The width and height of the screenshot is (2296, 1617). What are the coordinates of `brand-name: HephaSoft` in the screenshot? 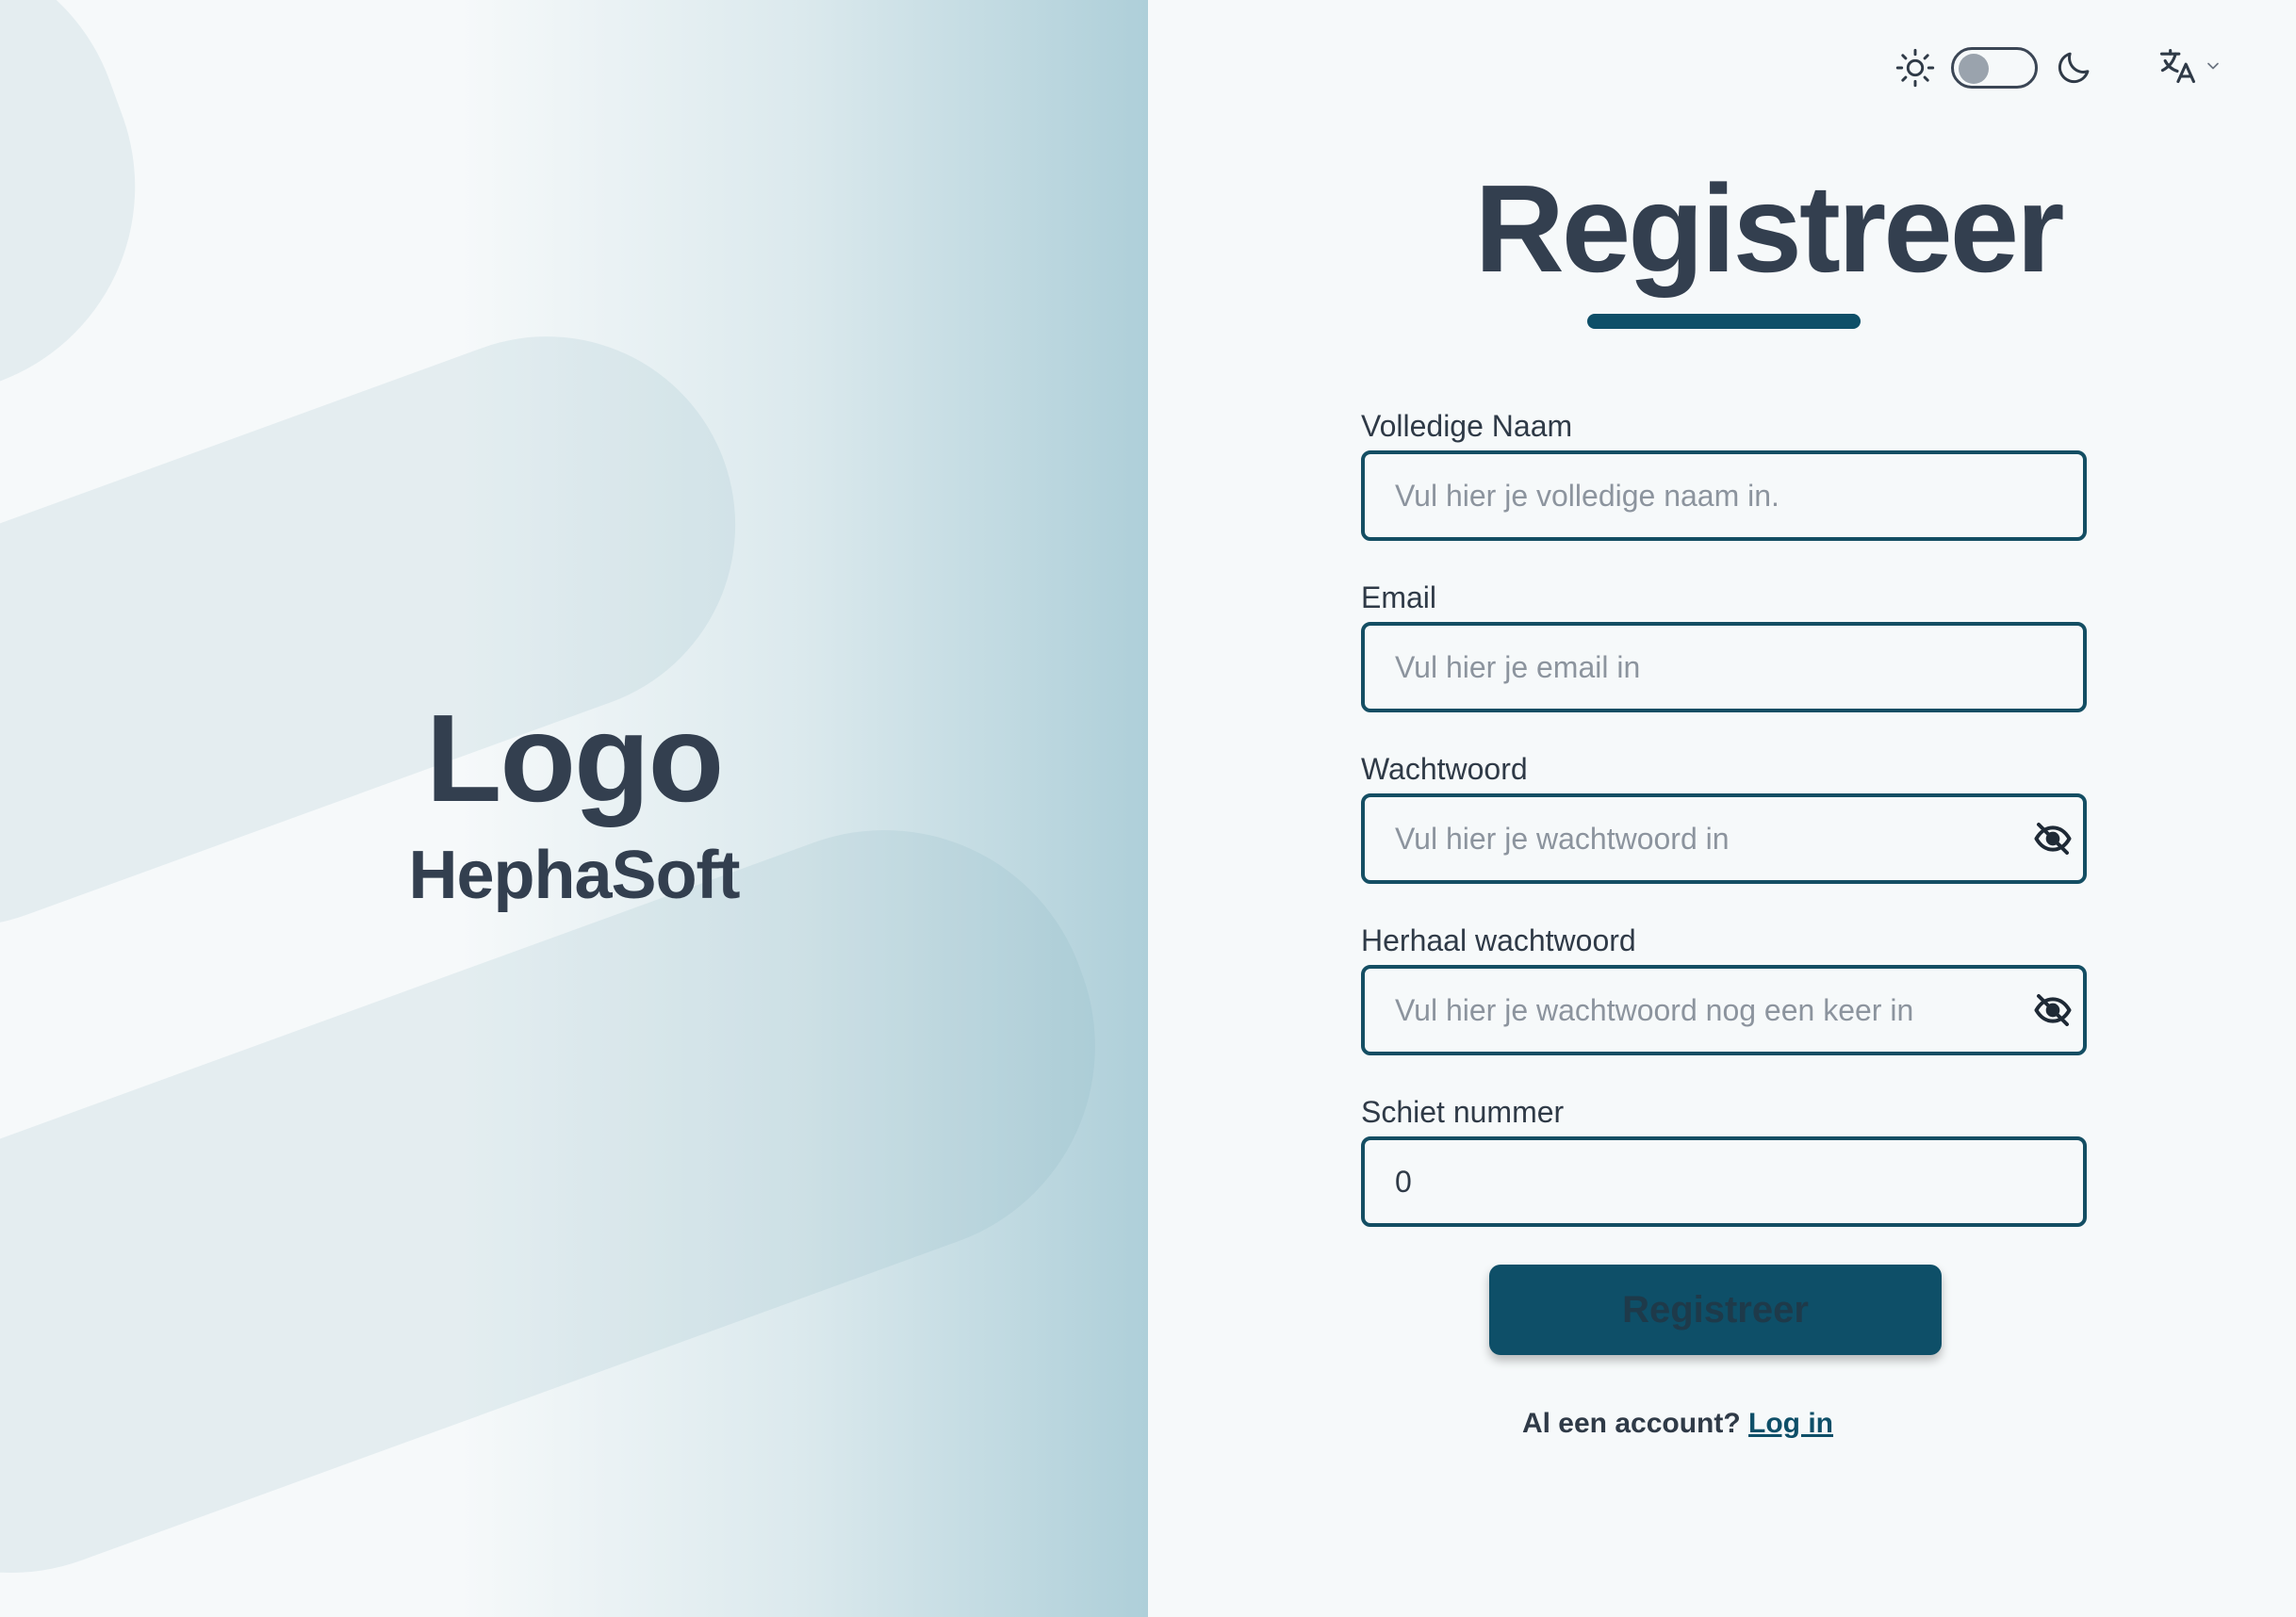 It's located at (574, 876).